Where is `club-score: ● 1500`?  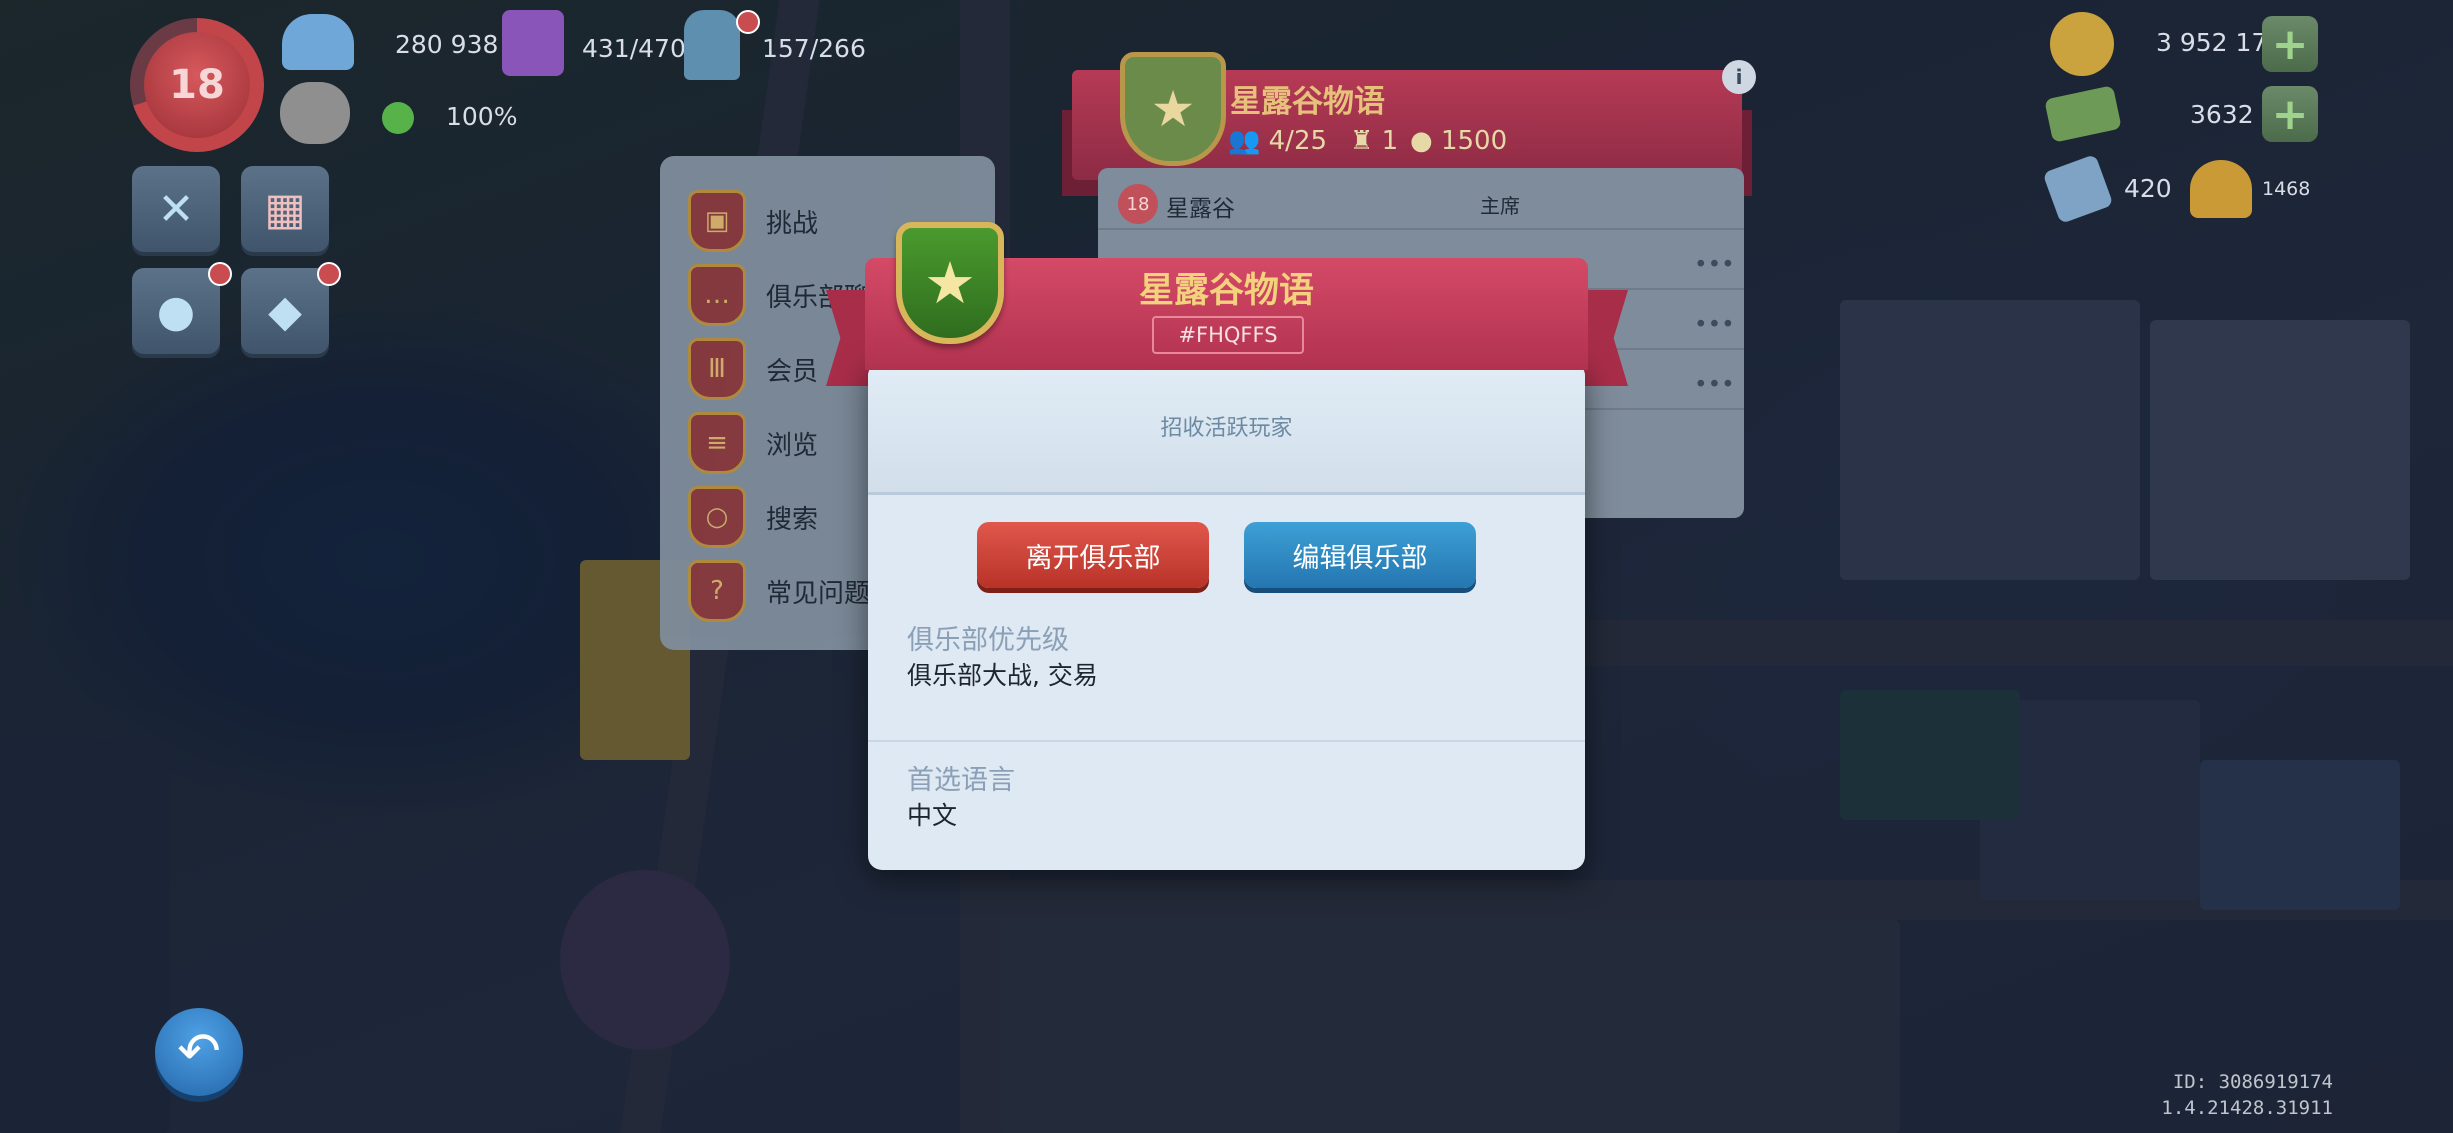
club-score: ● 1500 is located at coordinates (1459, 141).